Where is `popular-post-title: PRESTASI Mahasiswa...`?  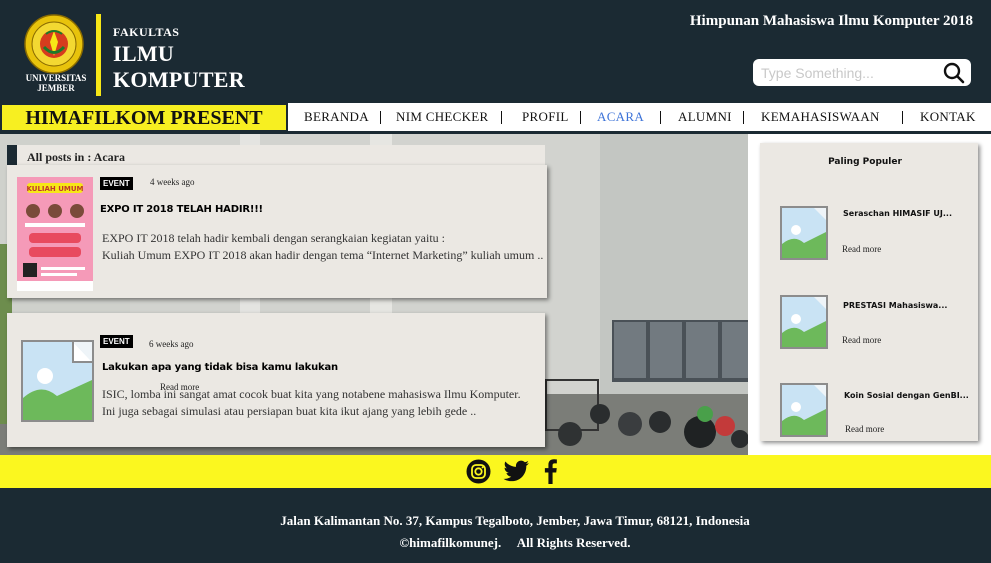
popular-post-title: PRESTASI Mahasiswa... is located at coordinates (895, 305).